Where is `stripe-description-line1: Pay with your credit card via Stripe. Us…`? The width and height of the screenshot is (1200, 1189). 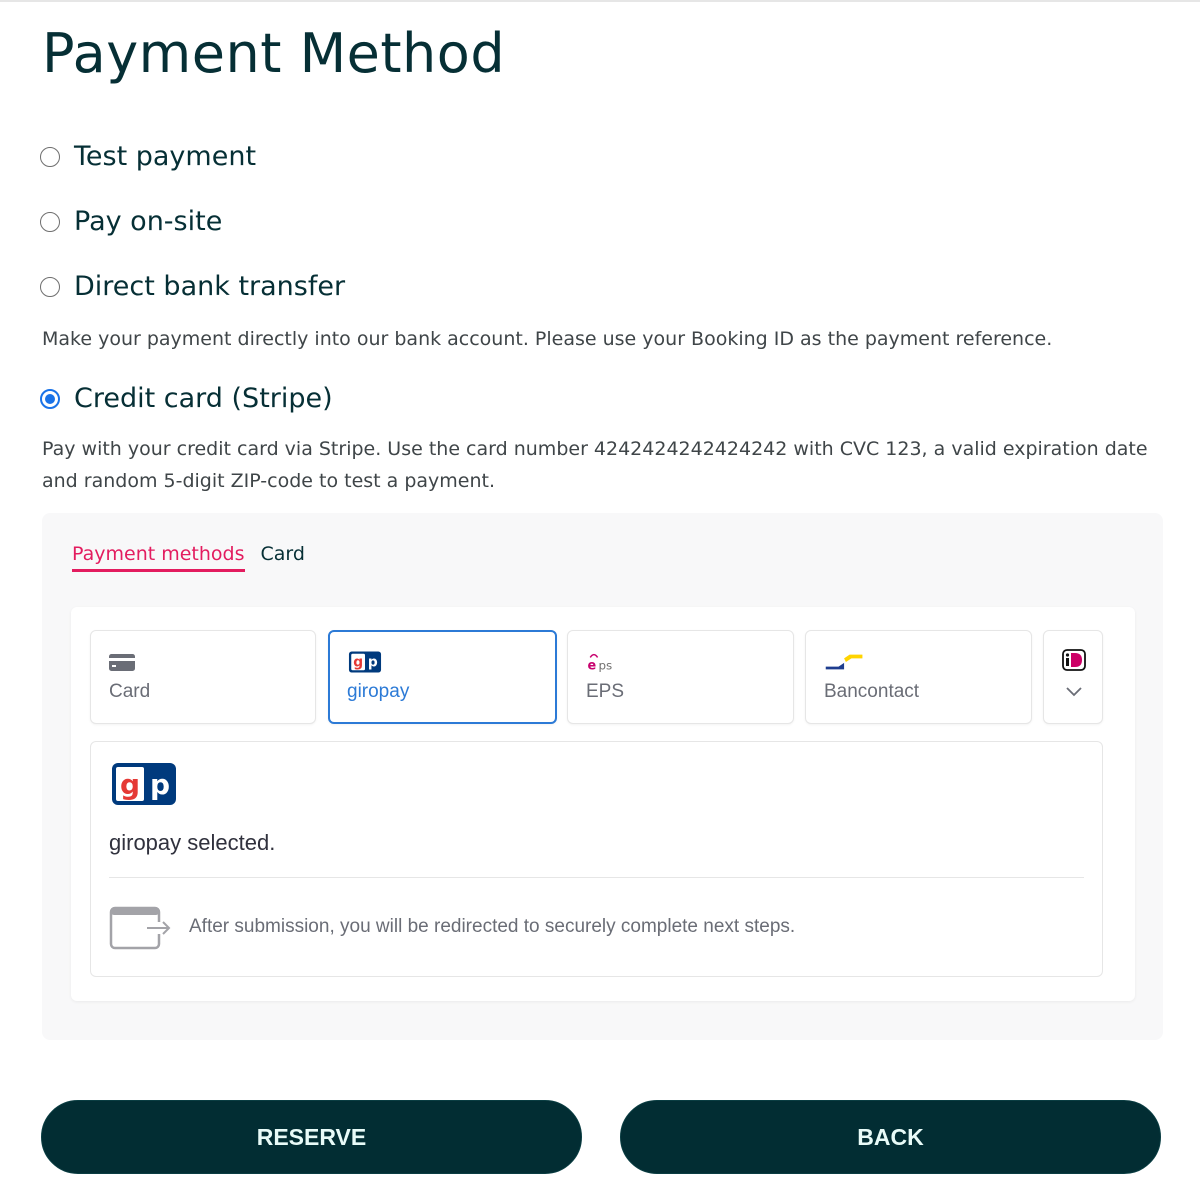 stripe-description-line1: Pay with your credit card via Stripe. Us… is located at coordinates (595, 449).